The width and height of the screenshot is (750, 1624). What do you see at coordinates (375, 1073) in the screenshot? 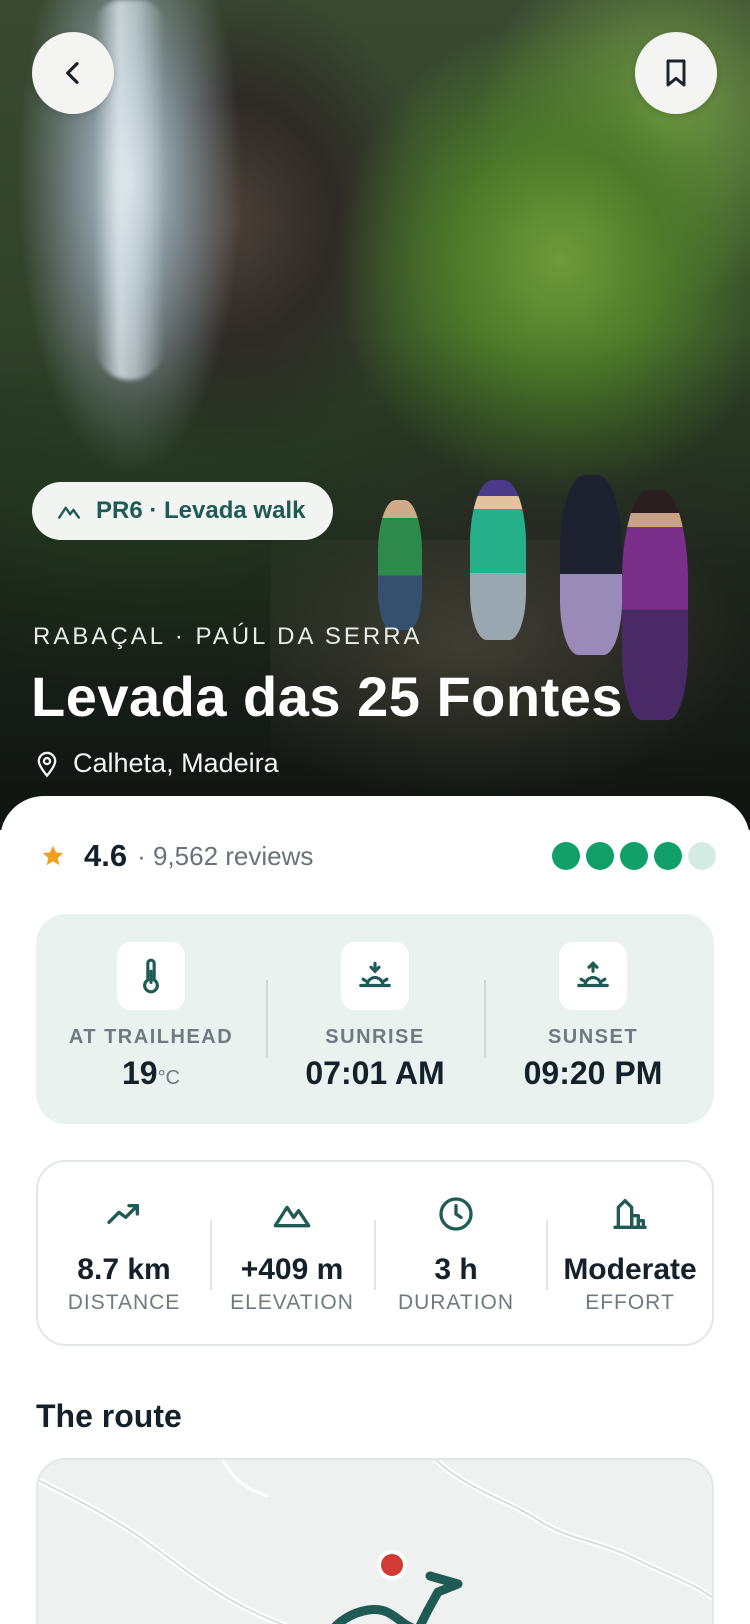
I see `sunrise-value: 07:01 AM` at bounding box center [375, 1073].